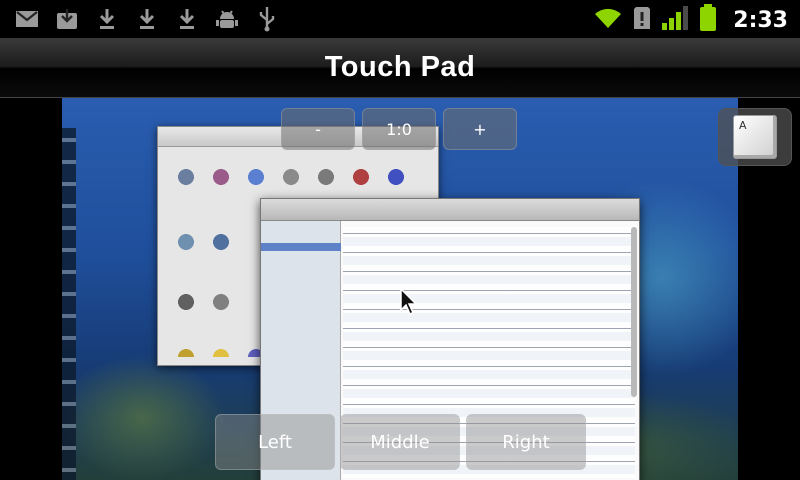 The width and height of the screenshot is (800, 480). What do you see at coordinates (608, 20) in the screenshot?
I see `wifi-icon` at bounding box center [608, 20].